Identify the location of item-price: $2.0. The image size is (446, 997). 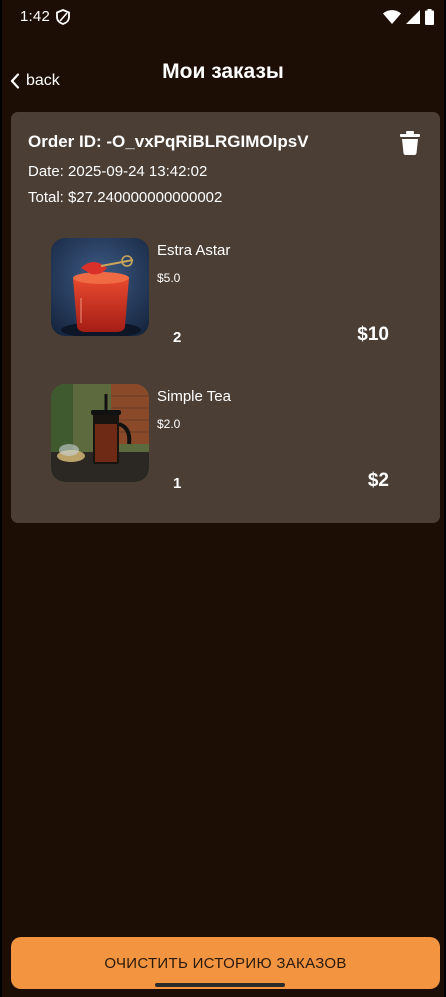
(169, 424).